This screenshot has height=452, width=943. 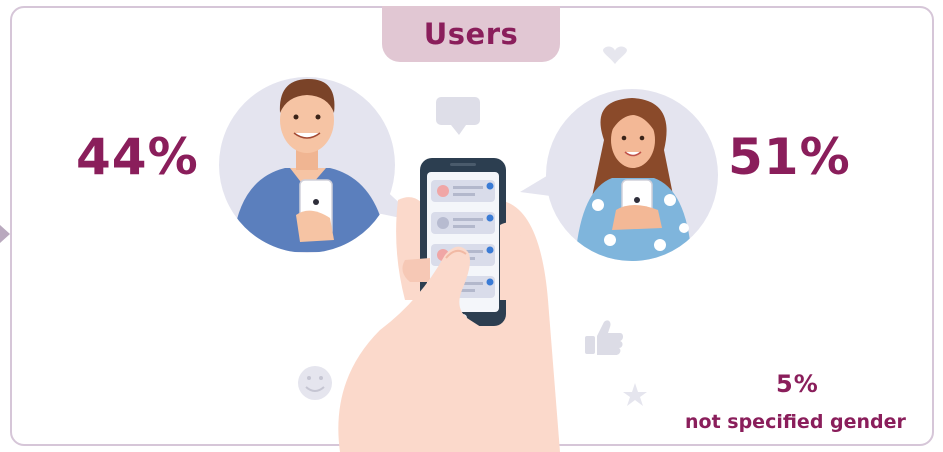 I want to click on unspecified-label: not specified gender, so click(x=795, y=422).